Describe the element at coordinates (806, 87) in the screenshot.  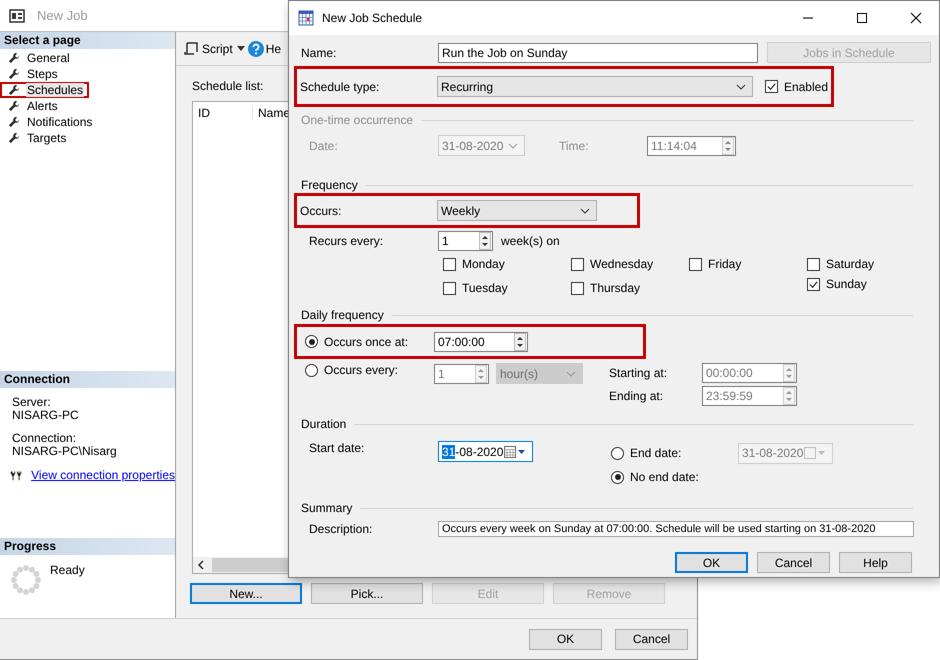
I see `checkbox-label: Enabled` at that location.